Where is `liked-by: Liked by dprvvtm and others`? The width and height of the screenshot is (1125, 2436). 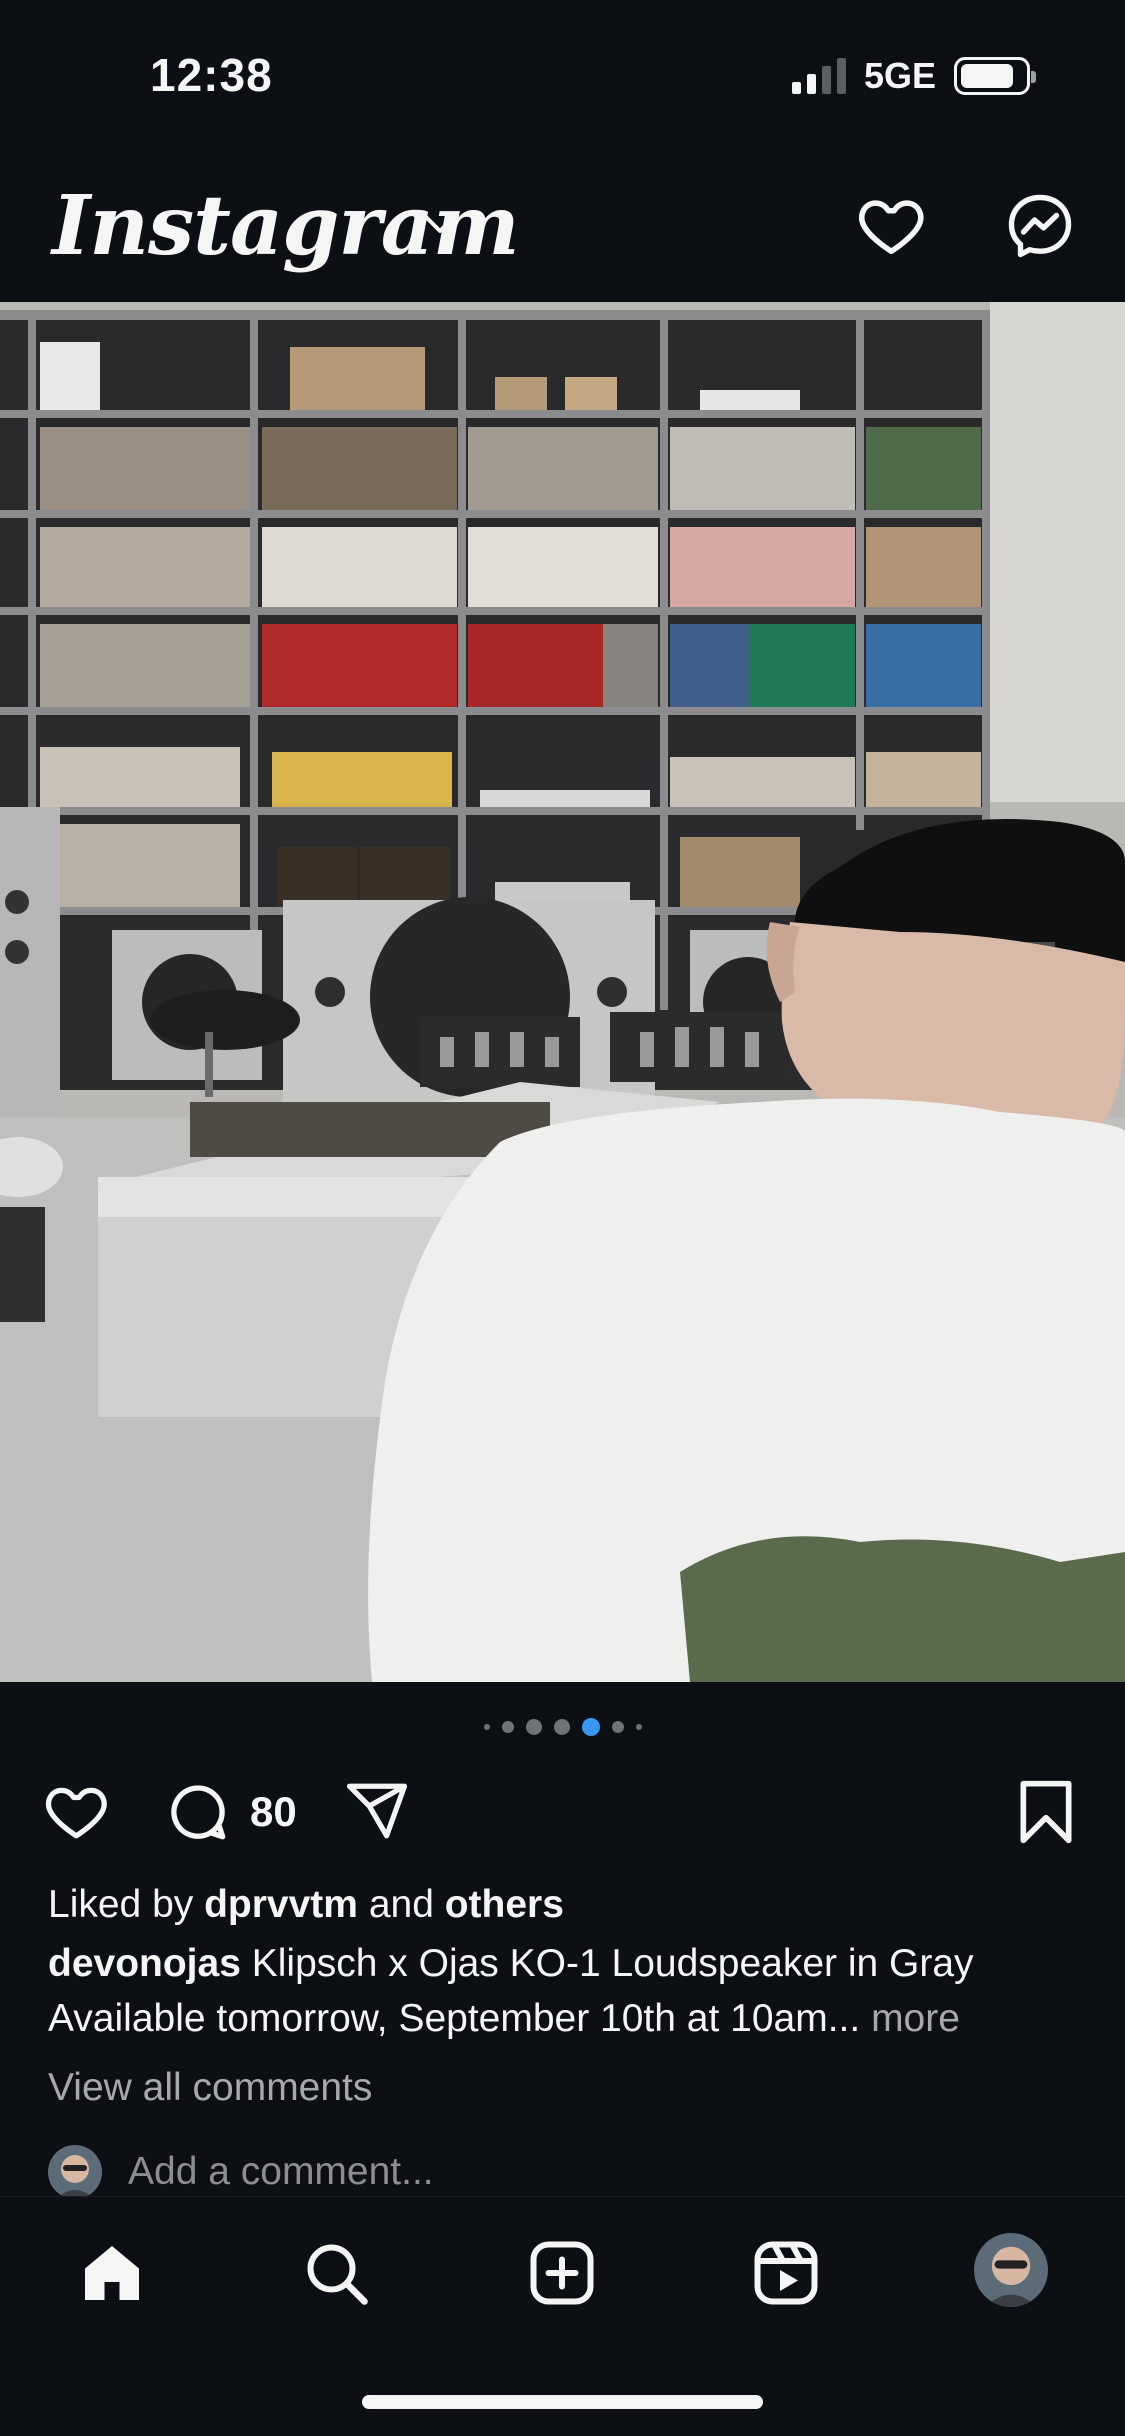
liked-by: Liked by dprvvtm and others is located at coordinates (568, 1904).